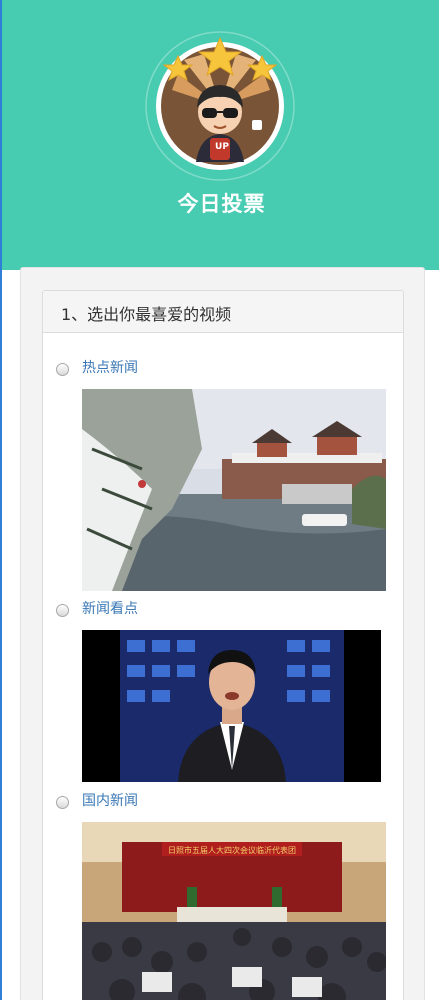 The width and height of the screenshot is (439, 1000). Describe the element at coordinates (110, 800) in the screenshot. I see `option-label: 国内新闻` at that location.